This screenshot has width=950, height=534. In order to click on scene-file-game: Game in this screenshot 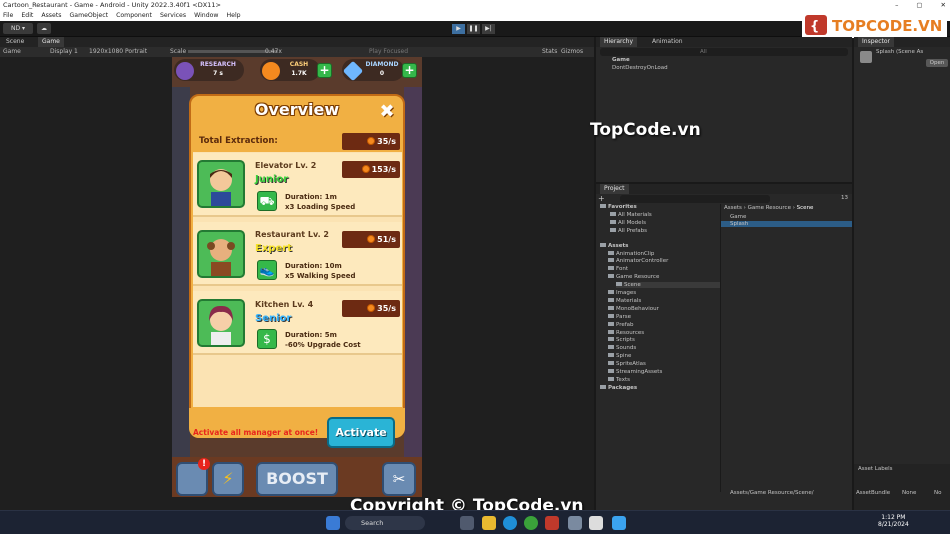, I will do `click(738, 217)`.